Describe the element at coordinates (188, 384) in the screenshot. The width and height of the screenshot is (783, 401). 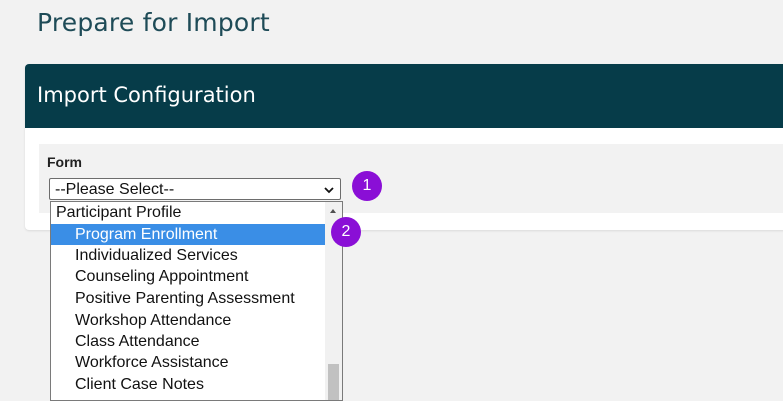
I see `dropdown-option-client-case-notes: Client Case Notes` at that location.